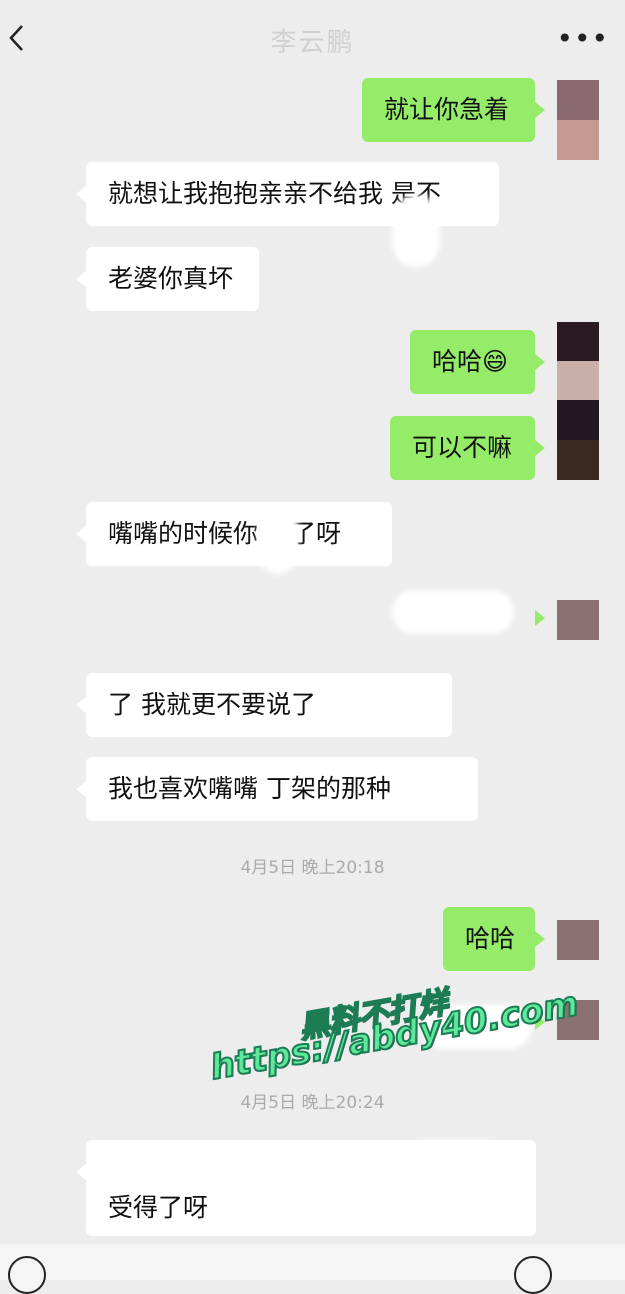  I want to click on message-text: 哈哈😄, so click(470, 361).